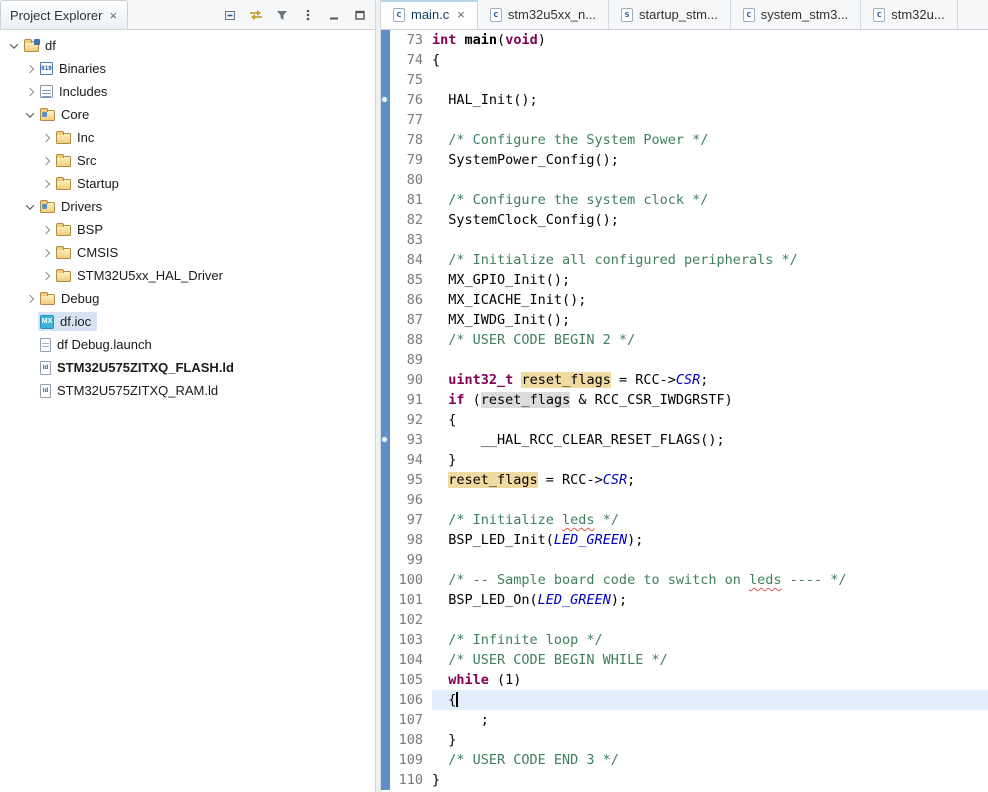 This screenshot has height=792, width=988. What do you see at coordinates (684, 320) in the screenshot?
I see `code-line-87: 87 MX_IWDG_Init();` at bounding box center [684, 320].